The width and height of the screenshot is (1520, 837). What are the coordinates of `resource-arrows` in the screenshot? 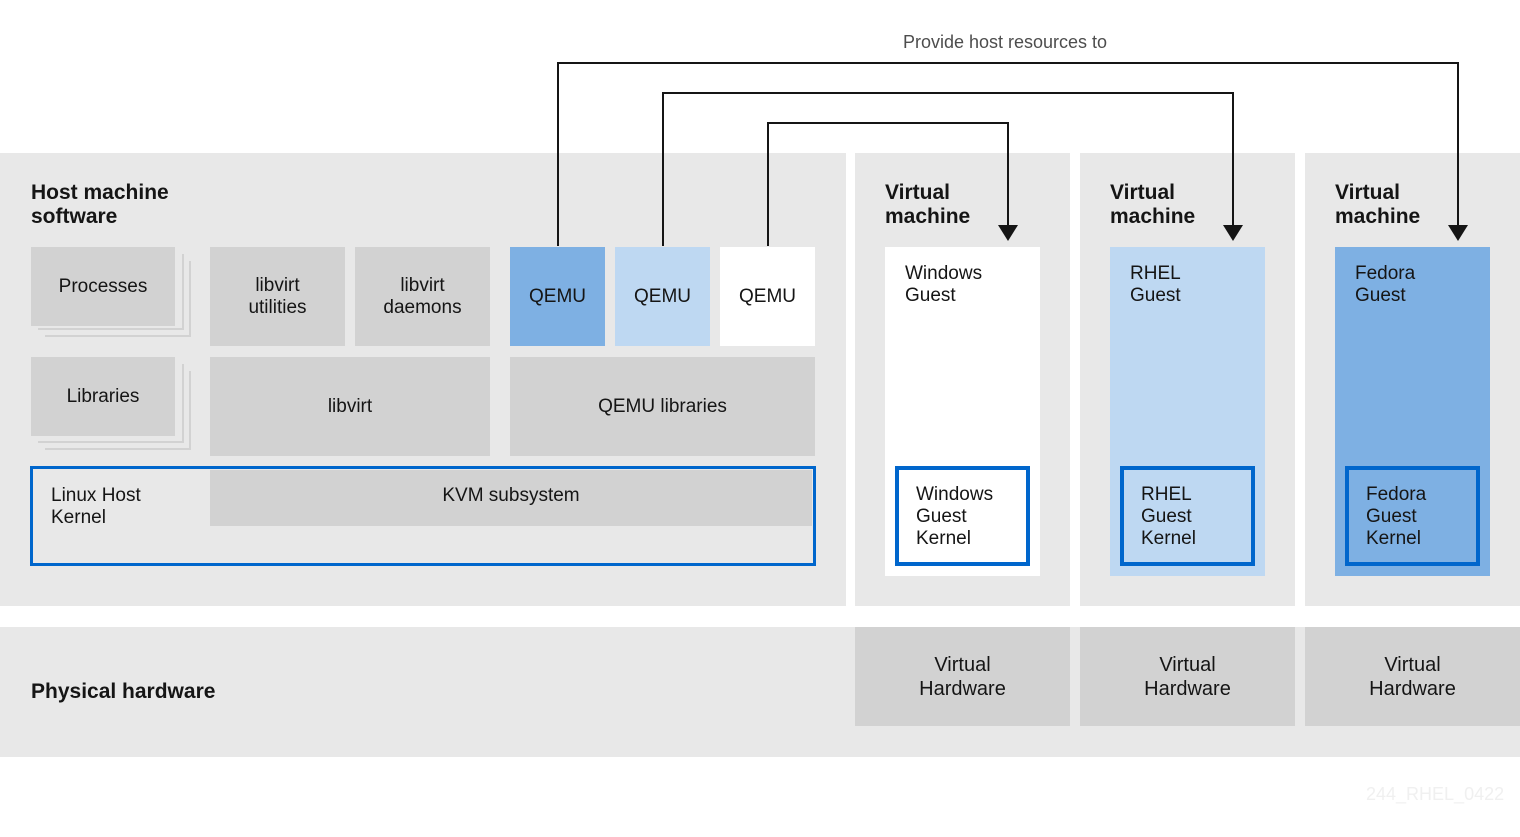 It's located at (1012, 154).